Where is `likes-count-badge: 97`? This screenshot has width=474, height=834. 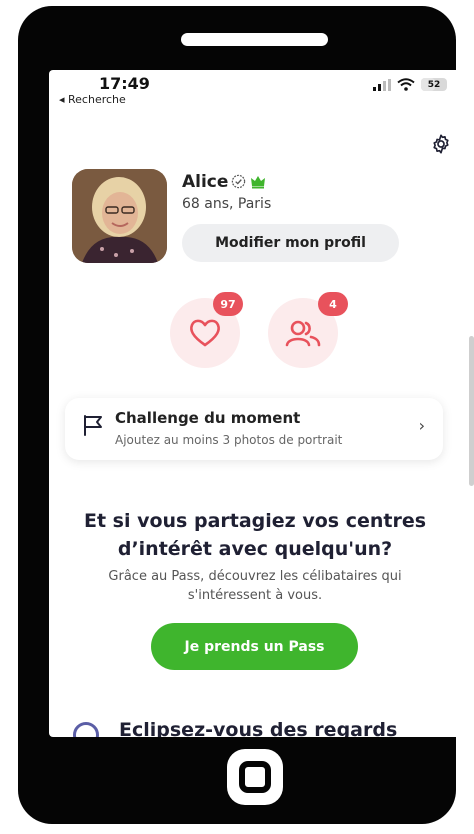 likes-count-badge: 97 is located at coordinates (228, 304).